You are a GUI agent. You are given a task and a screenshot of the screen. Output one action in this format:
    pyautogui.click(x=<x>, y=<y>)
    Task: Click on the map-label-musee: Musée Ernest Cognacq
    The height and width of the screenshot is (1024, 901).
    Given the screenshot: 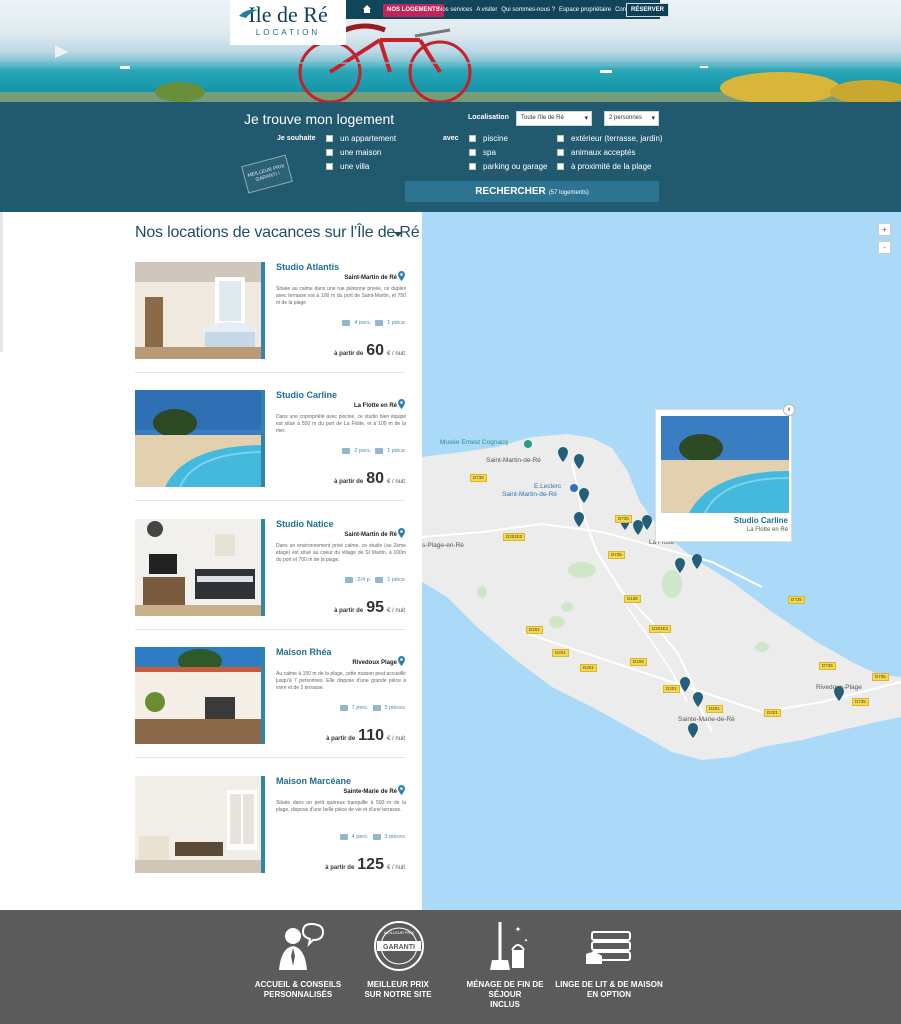 What is the action you would take?
    pyautogui.click(x=474, y=442)
    